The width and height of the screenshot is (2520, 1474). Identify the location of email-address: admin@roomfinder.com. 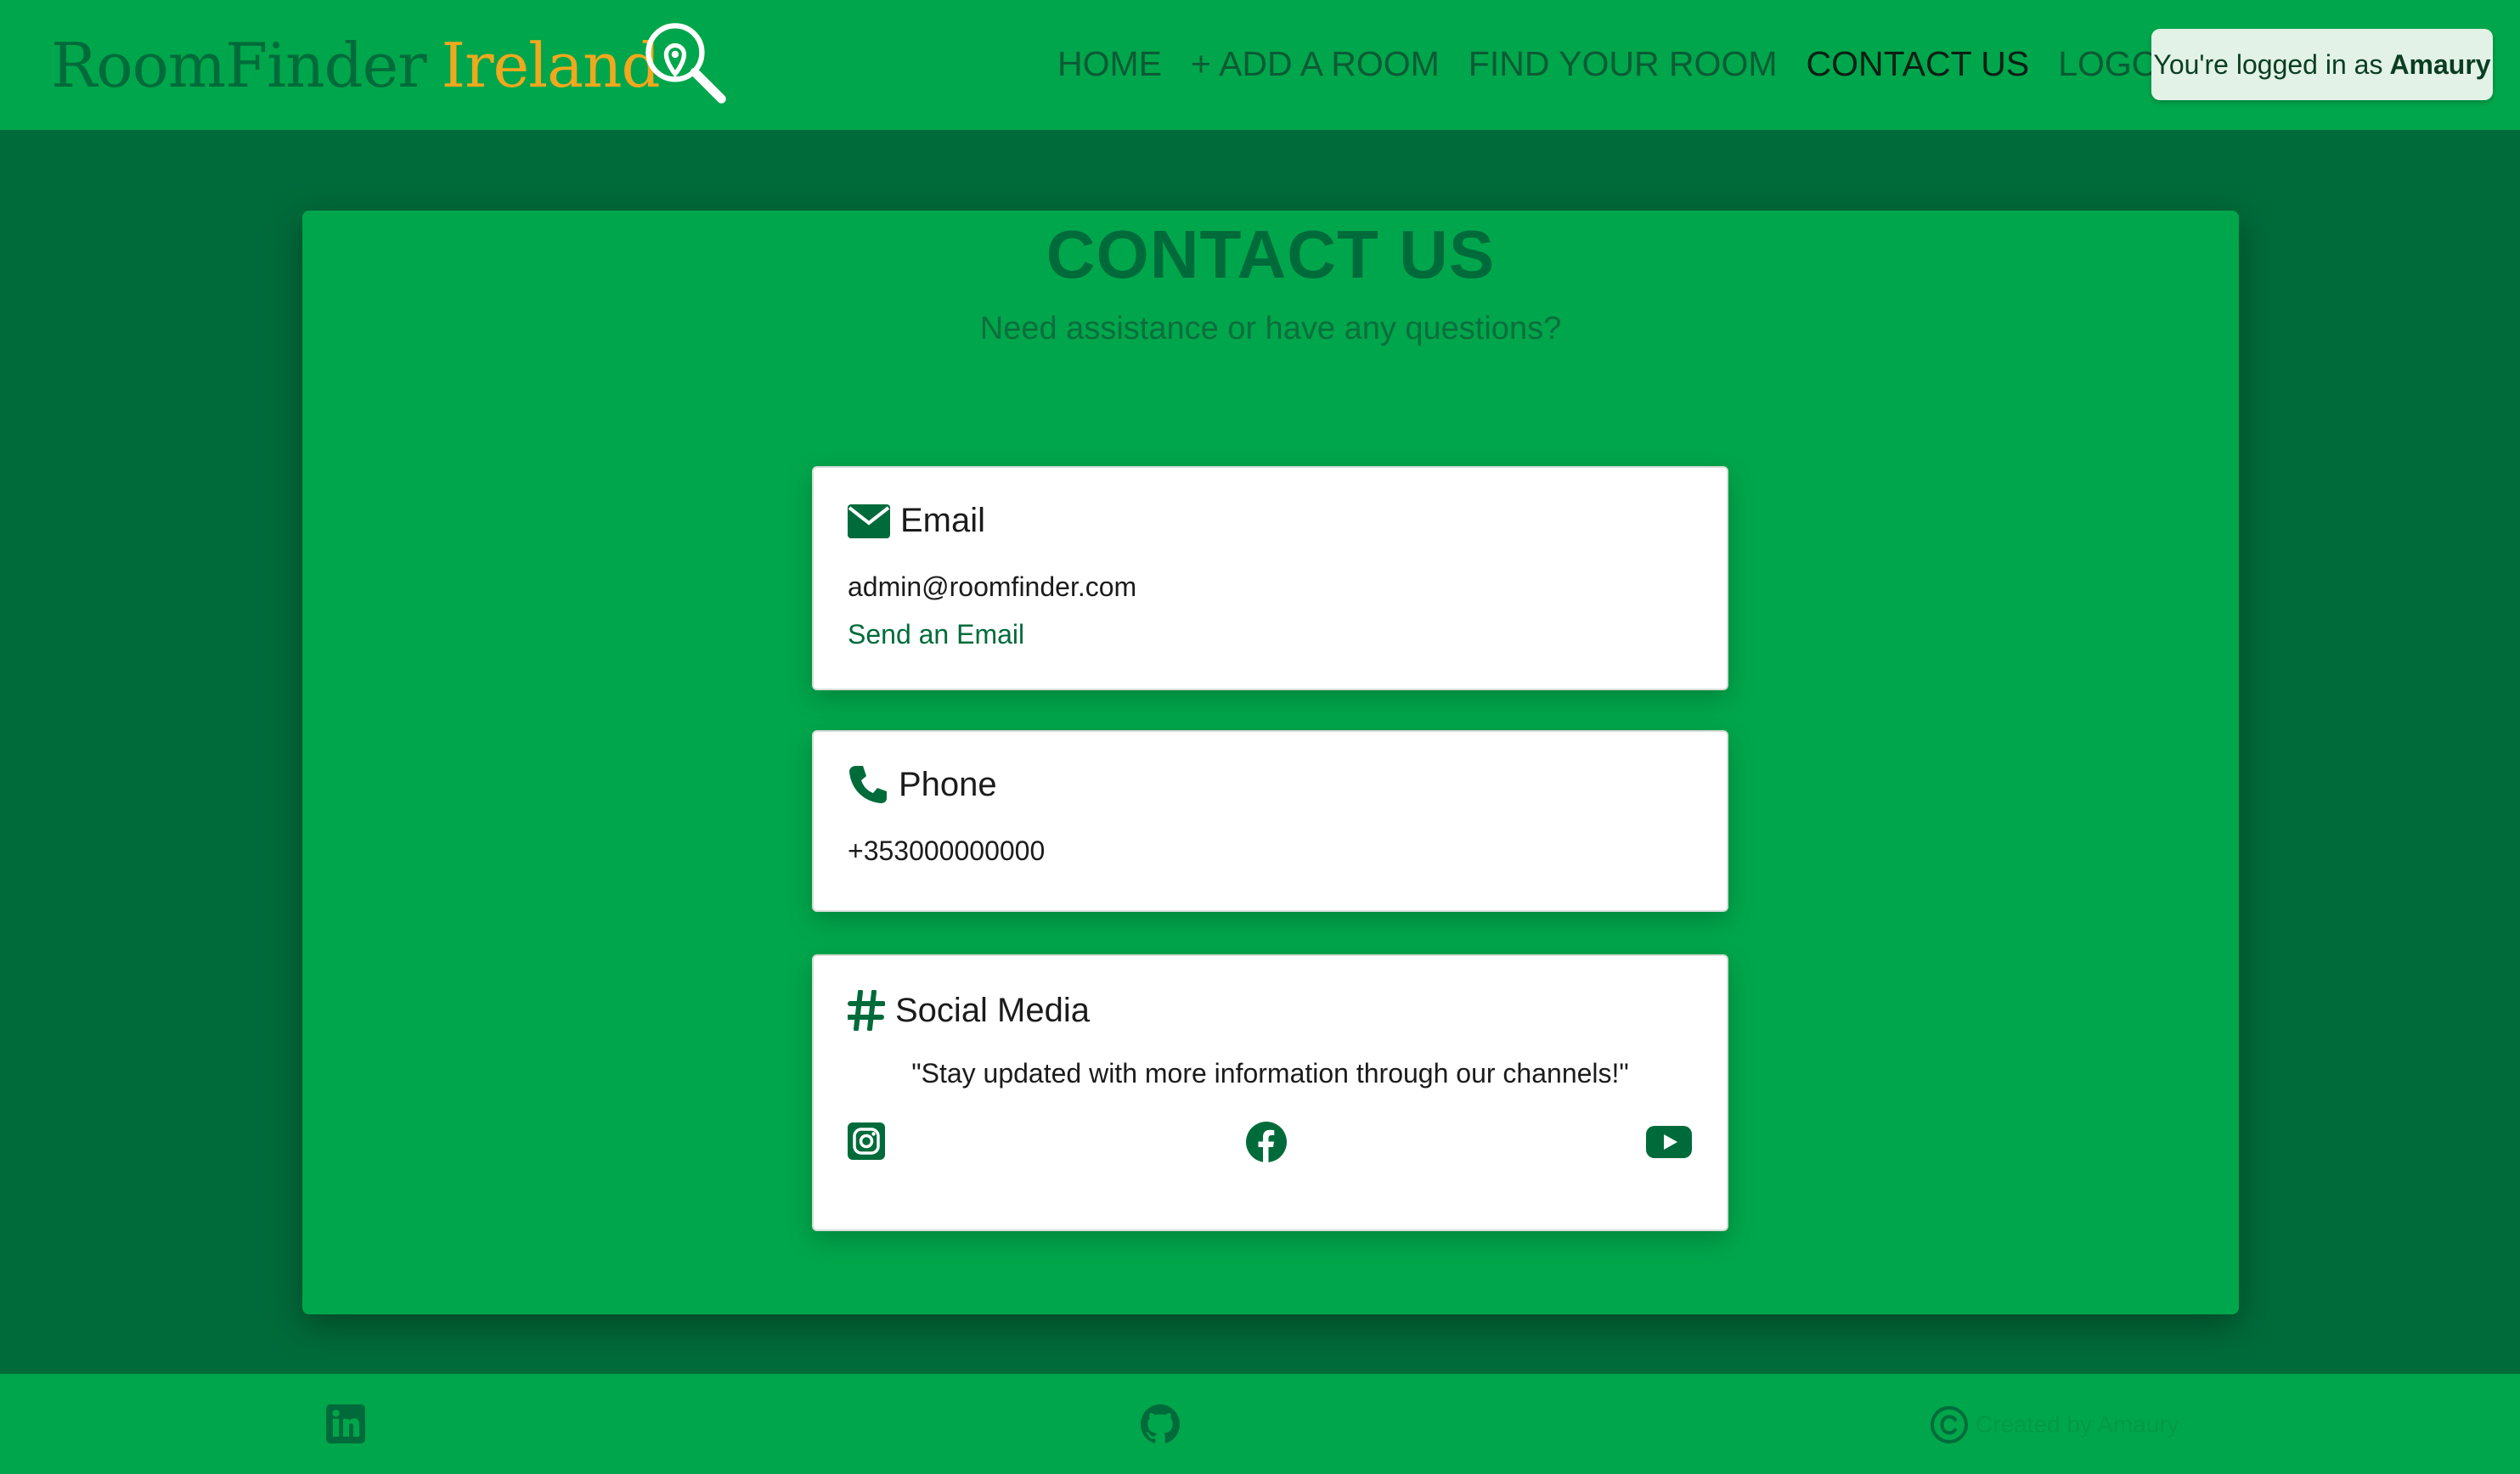
(992, 586).